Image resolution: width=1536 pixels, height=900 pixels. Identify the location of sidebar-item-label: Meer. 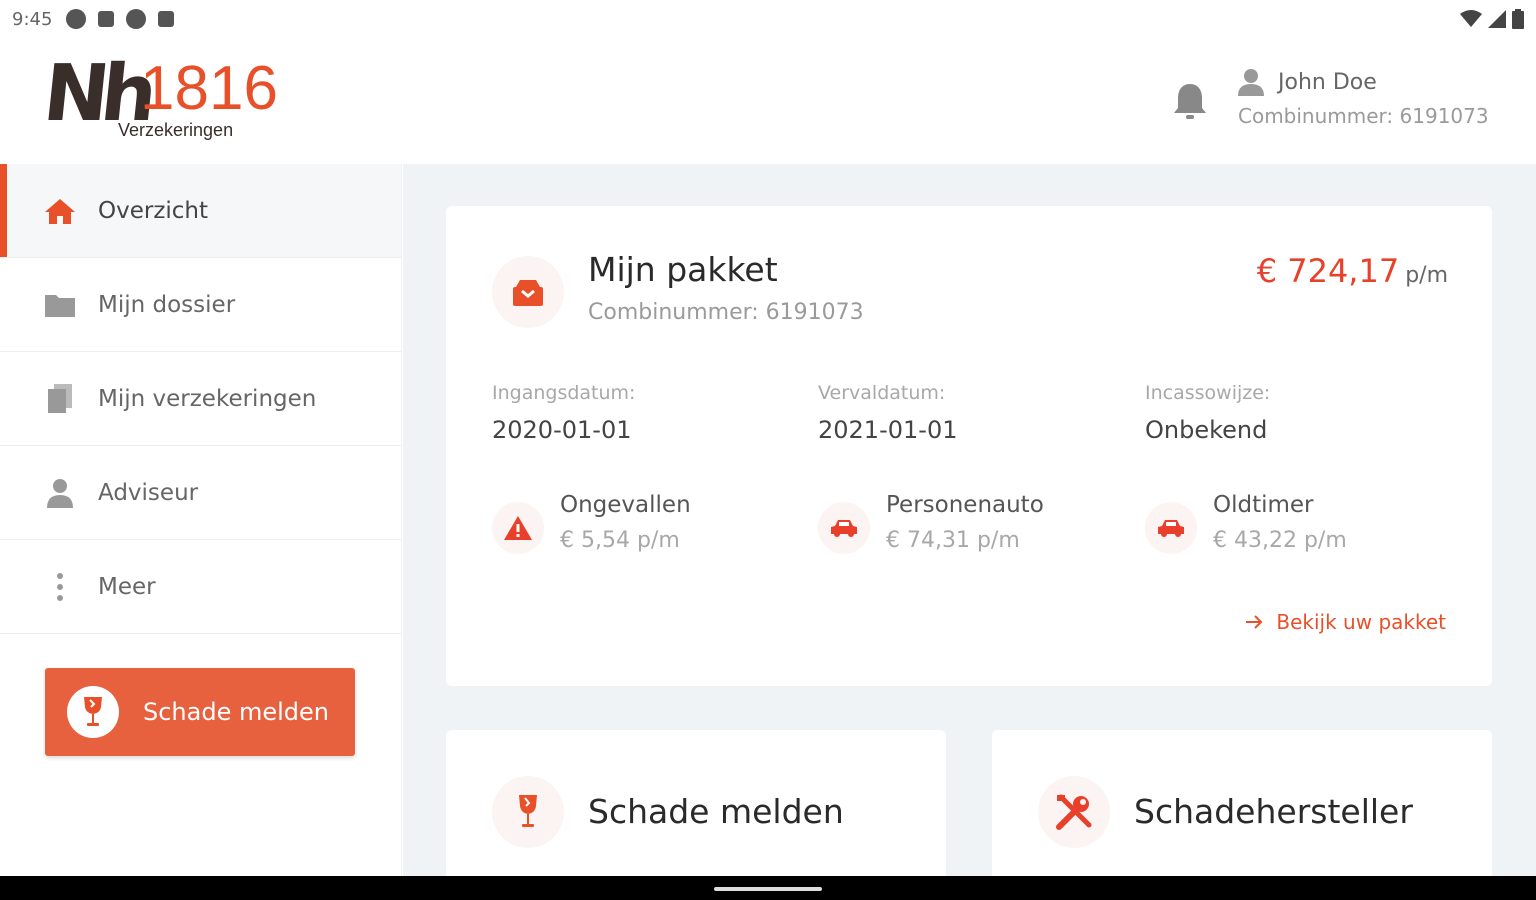
(127, 586).